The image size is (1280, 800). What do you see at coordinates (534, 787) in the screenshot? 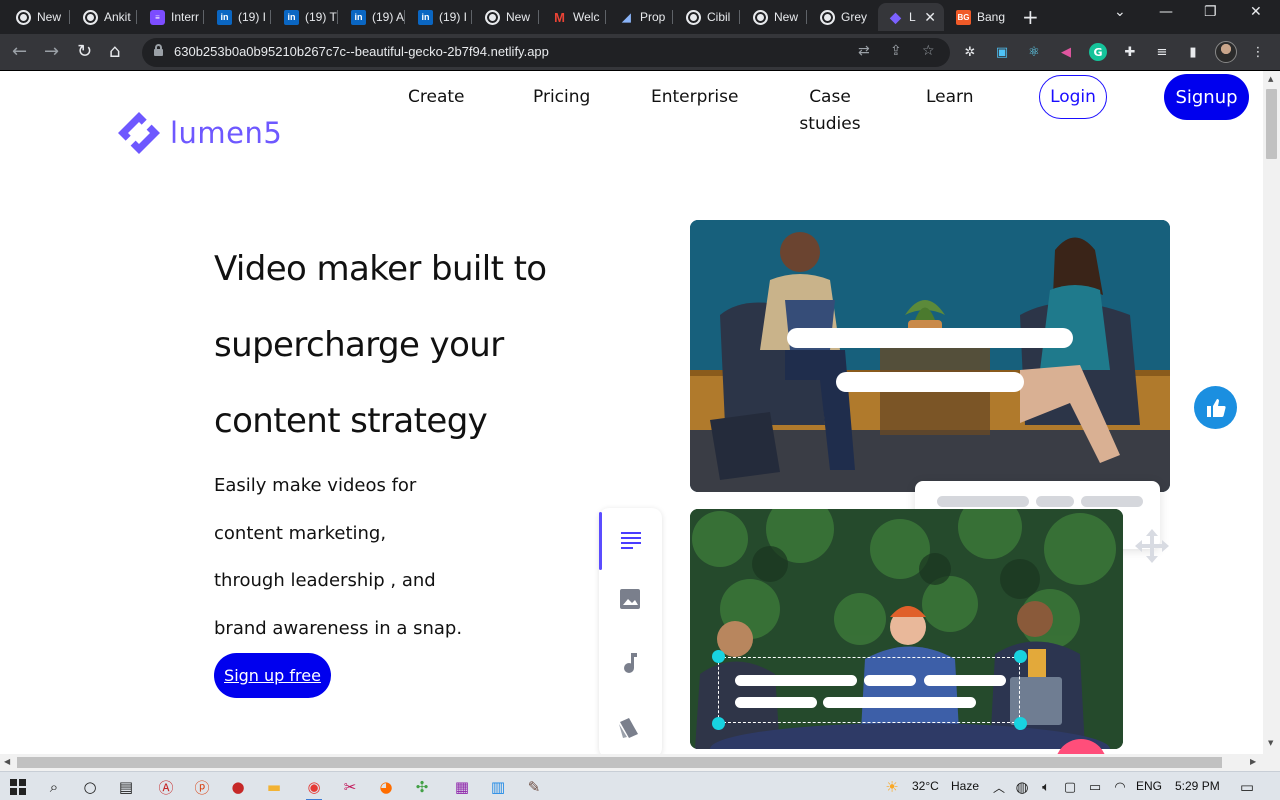
I see `app-paint-icon: ✎` at bounding box center [534, 787].